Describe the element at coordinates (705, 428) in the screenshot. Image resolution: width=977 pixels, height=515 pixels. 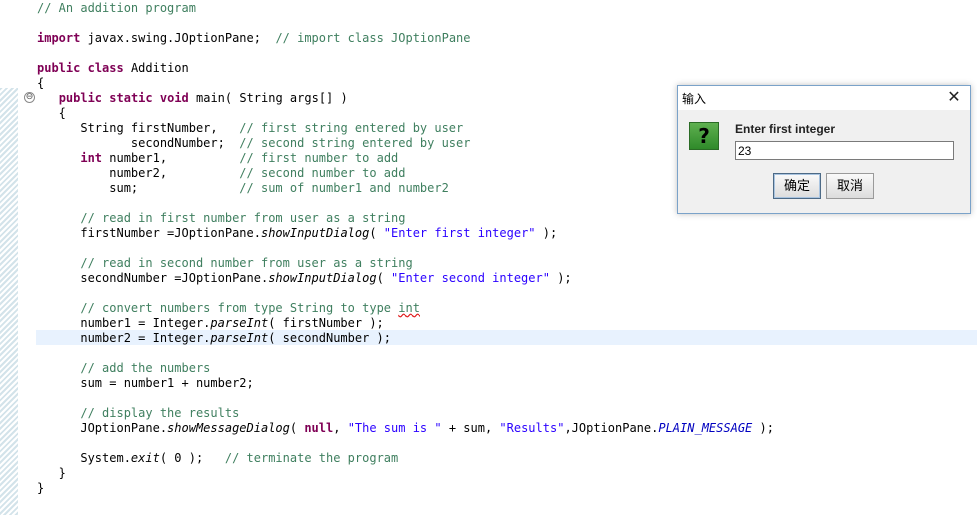
I see `code-token: PLAIN_MESSAGE` at that location.